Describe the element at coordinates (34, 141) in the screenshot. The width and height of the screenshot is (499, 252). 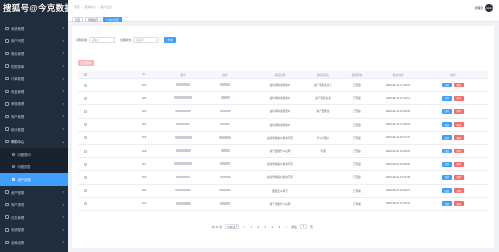
I see `sidebar-item: 帮助中心 ▴` at that location.